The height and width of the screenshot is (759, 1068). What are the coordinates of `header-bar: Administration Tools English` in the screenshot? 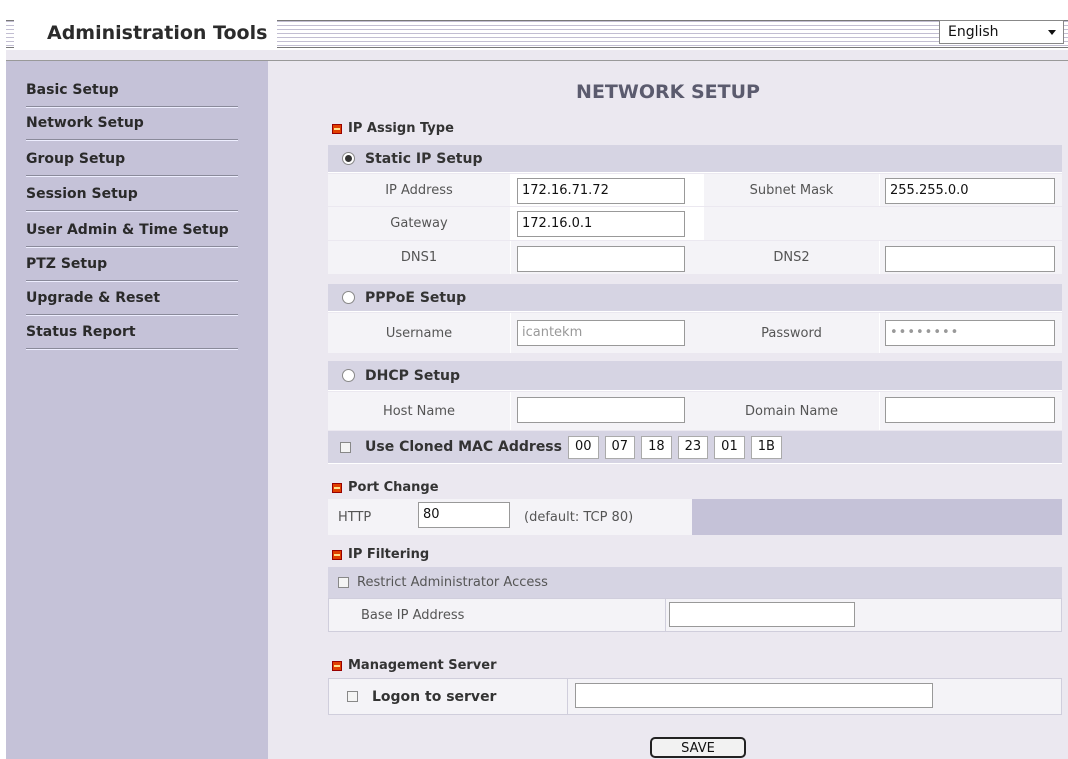 It's located at (537, 30).